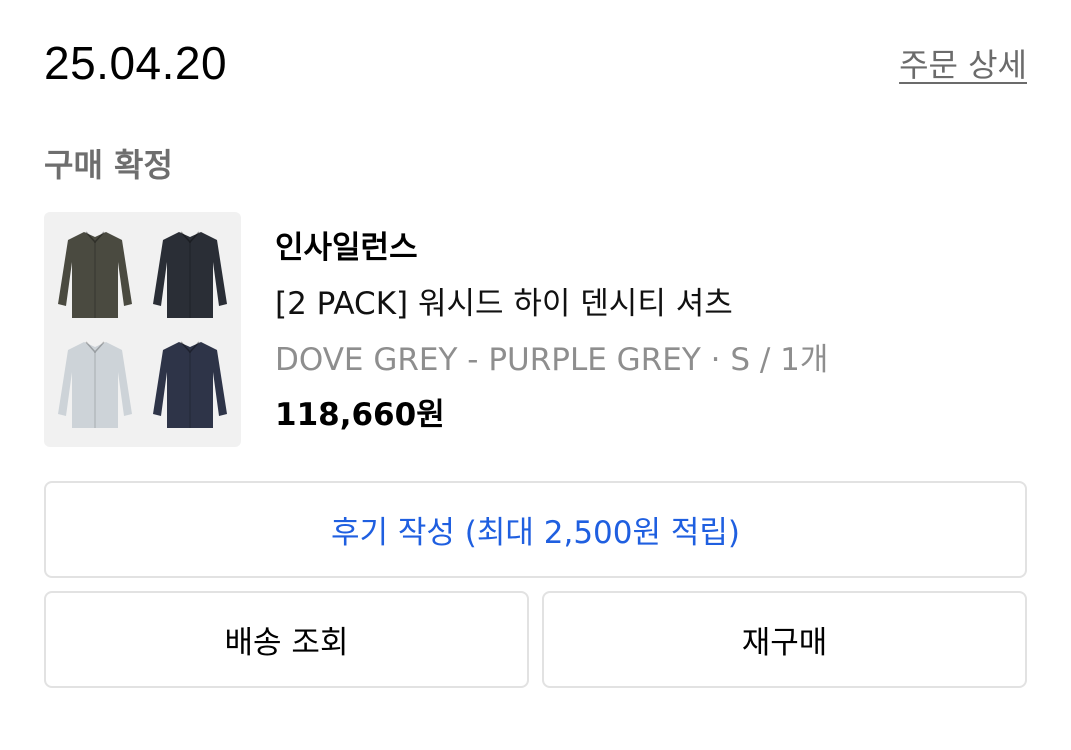 This screenshot has height=750, width=1071. What do you see at coordinates (552, 360) in the screenshot?
I see `product-option: DOVE GREY - PURPLE GREY · S / 1개` at bounding box center [552, 360].